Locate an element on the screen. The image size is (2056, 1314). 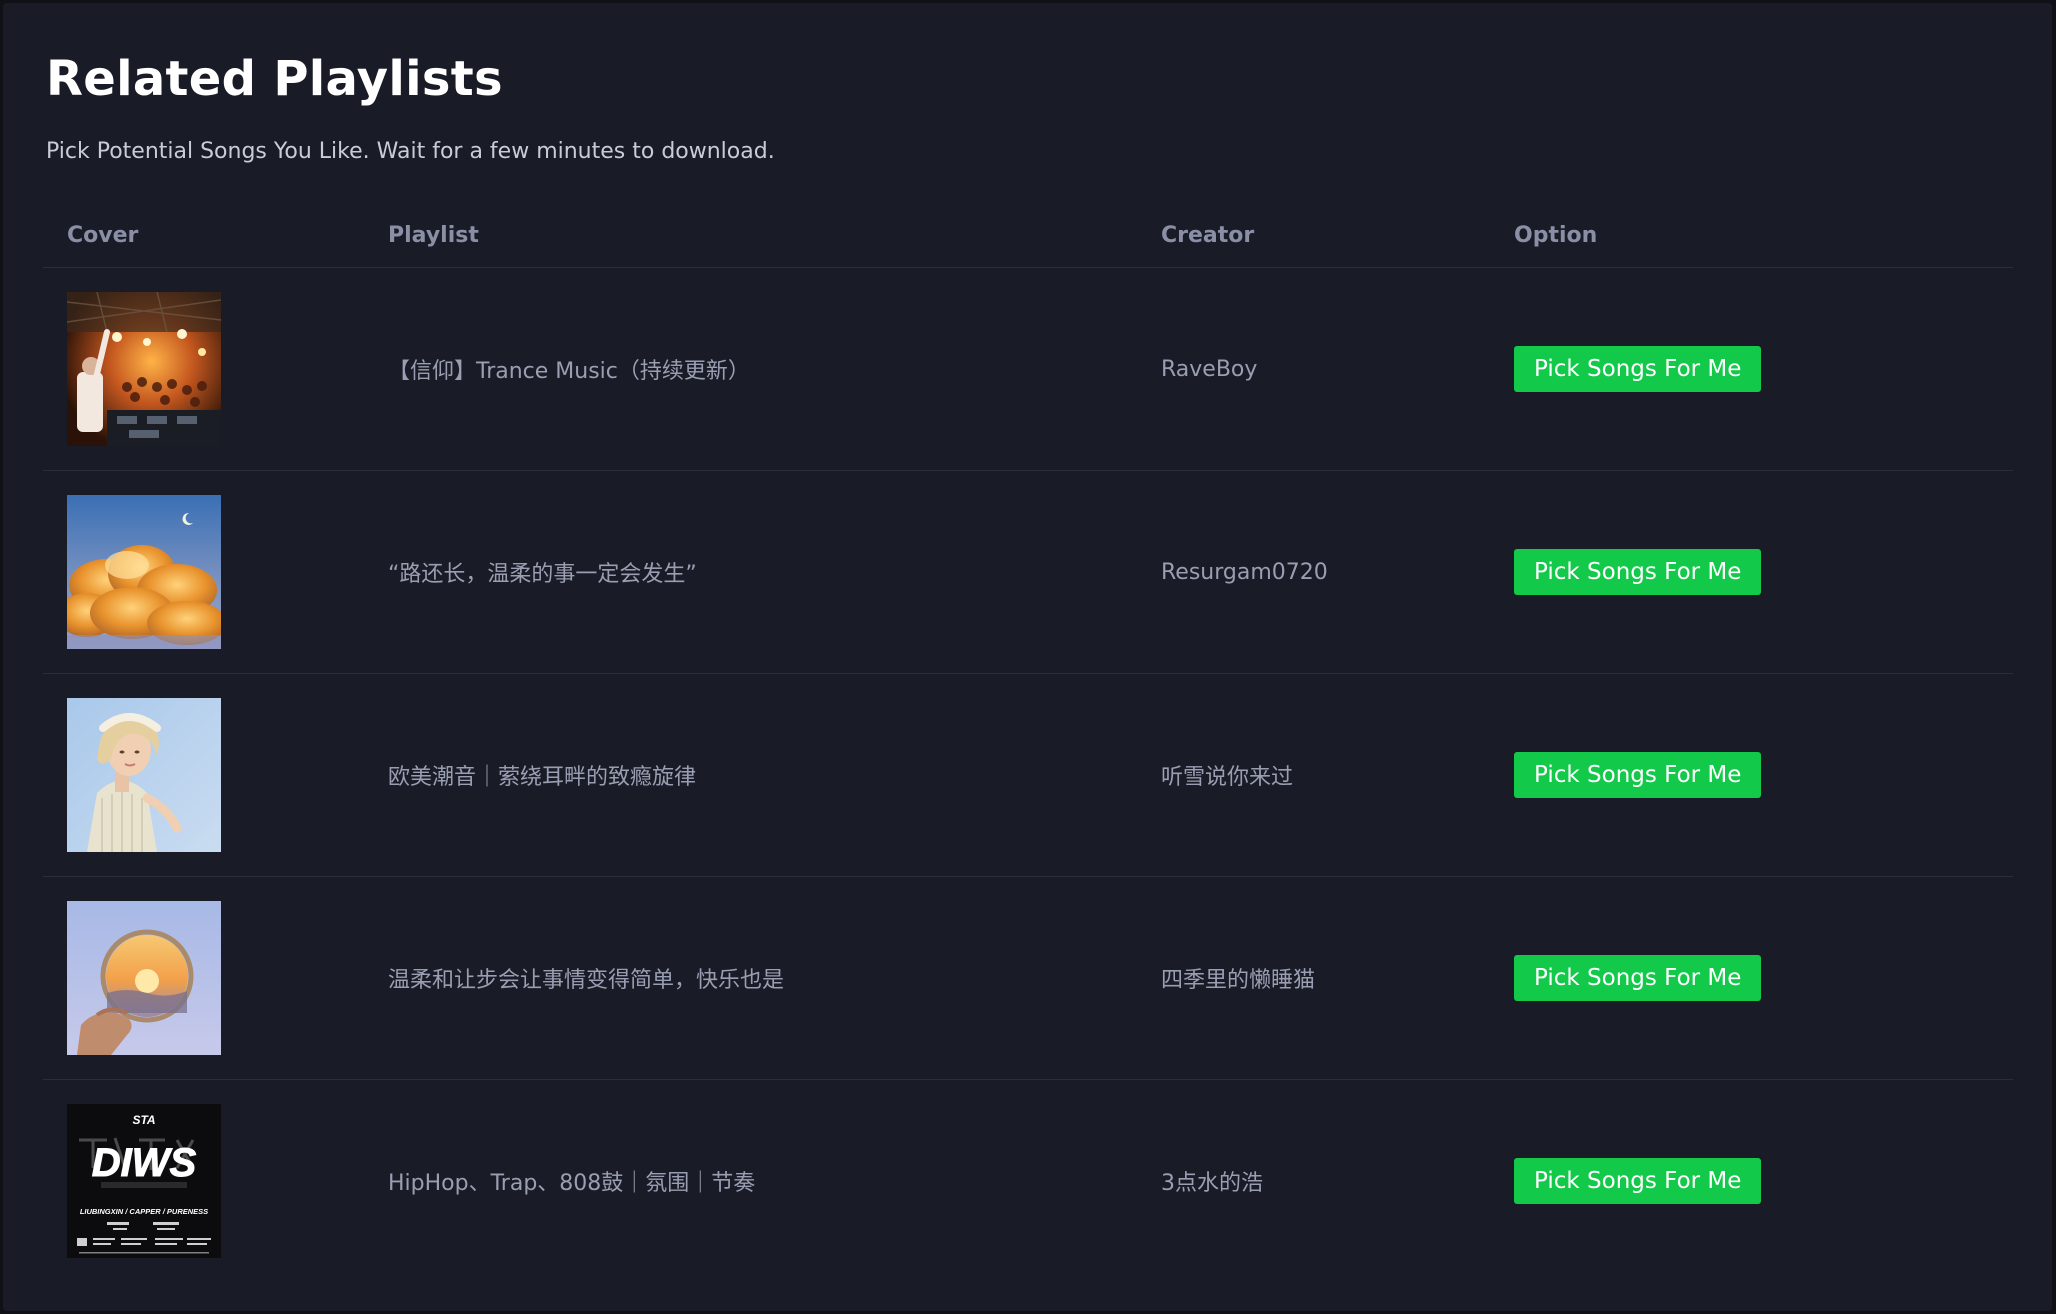
cover-cell: STA DIWS LIUBINGXIN / CAPPER / PURENESS is located at coordinates (215, 1181).